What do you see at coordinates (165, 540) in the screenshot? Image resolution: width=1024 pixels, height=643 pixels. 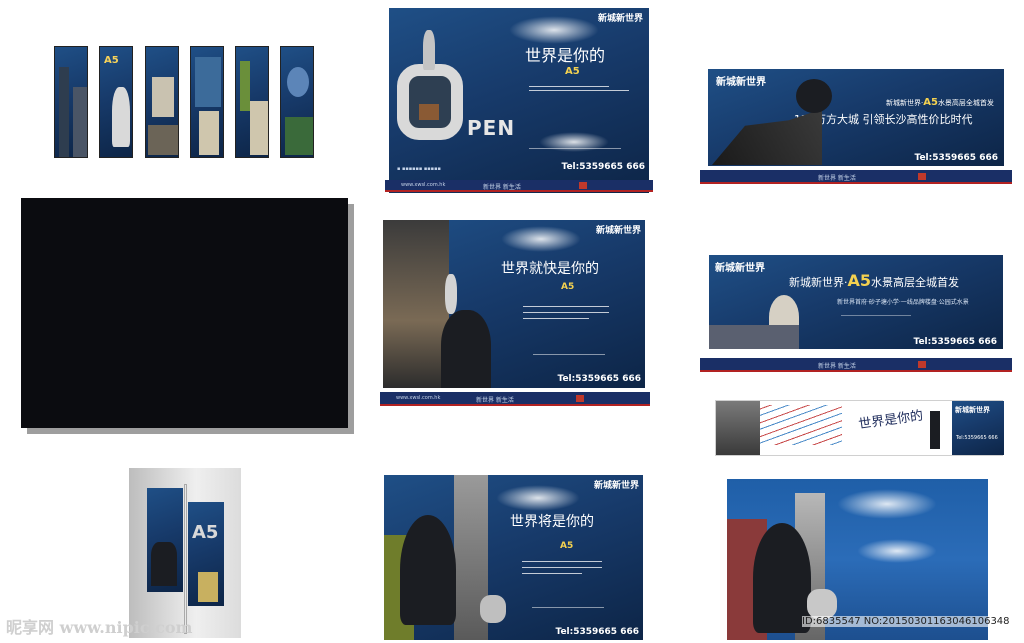 I see `pole-banner-left` at bounding box center [165, 540].